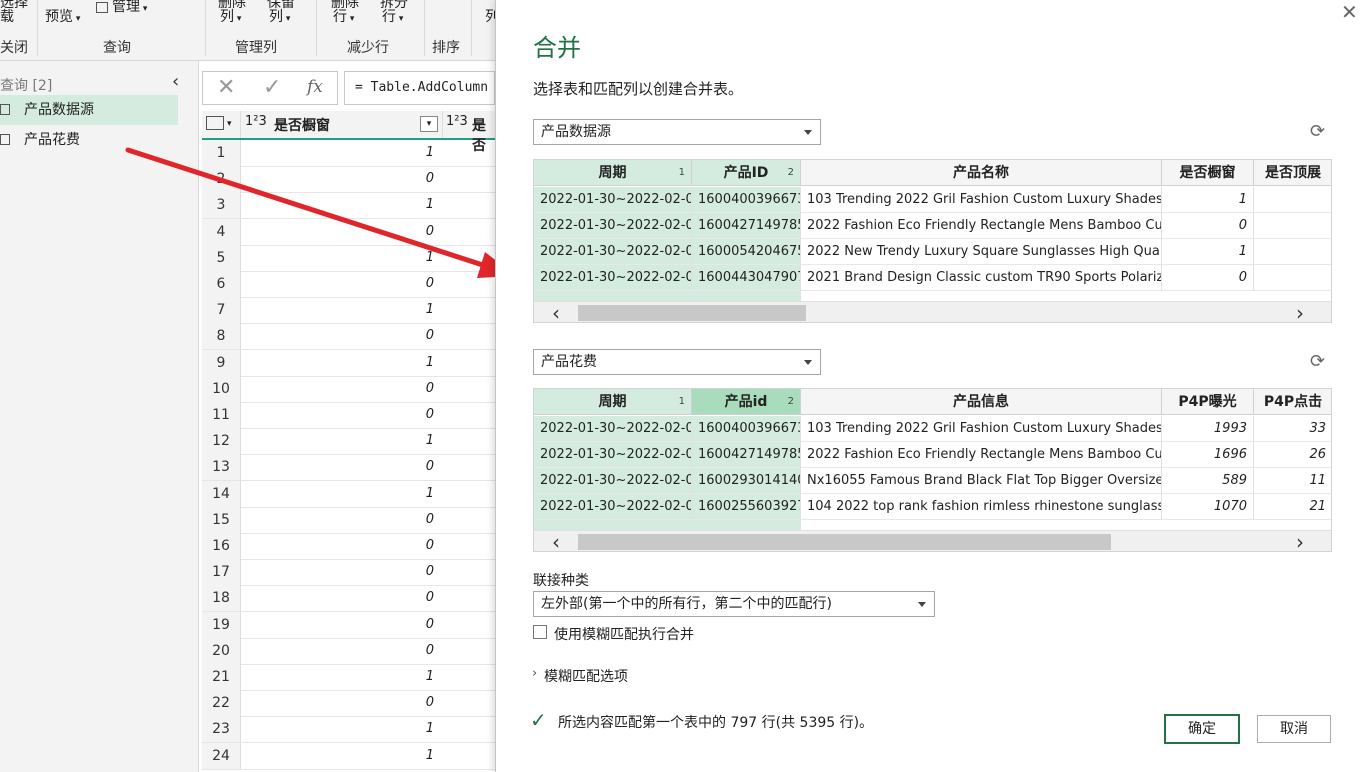 The width and height of the screenshot is (1372, 772). Describe the element at coordinates (1208, 481) in the screenshot. I see `table-cell: 589` at that location.